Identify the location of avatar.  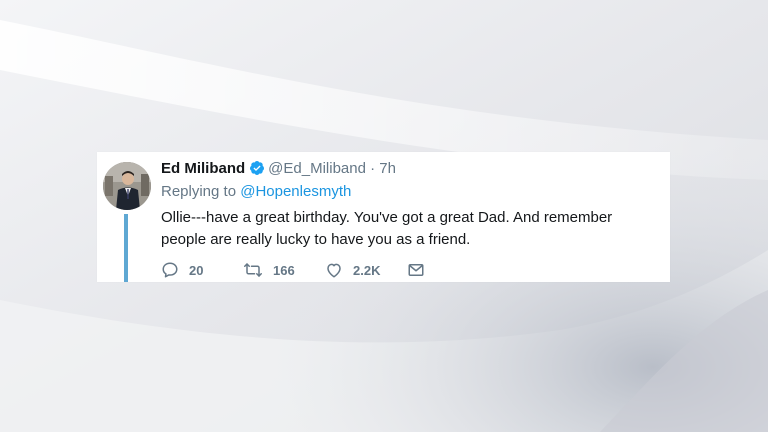
(127, 186).